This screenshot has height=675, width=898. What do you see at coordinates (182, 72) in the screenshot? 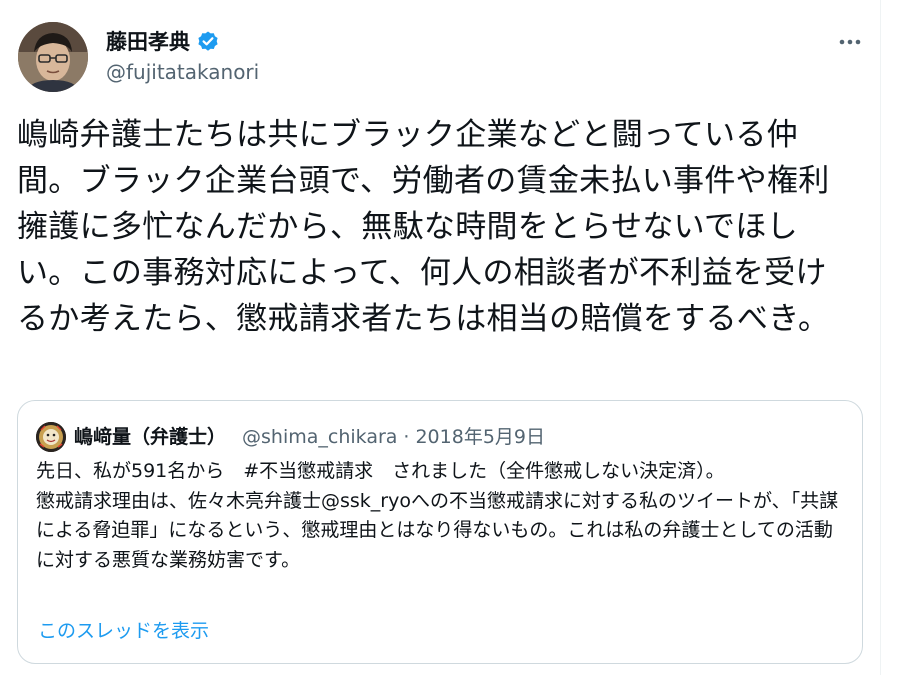
I see `author-handle: @fujitatakanori` at bounding box center [182, 72].